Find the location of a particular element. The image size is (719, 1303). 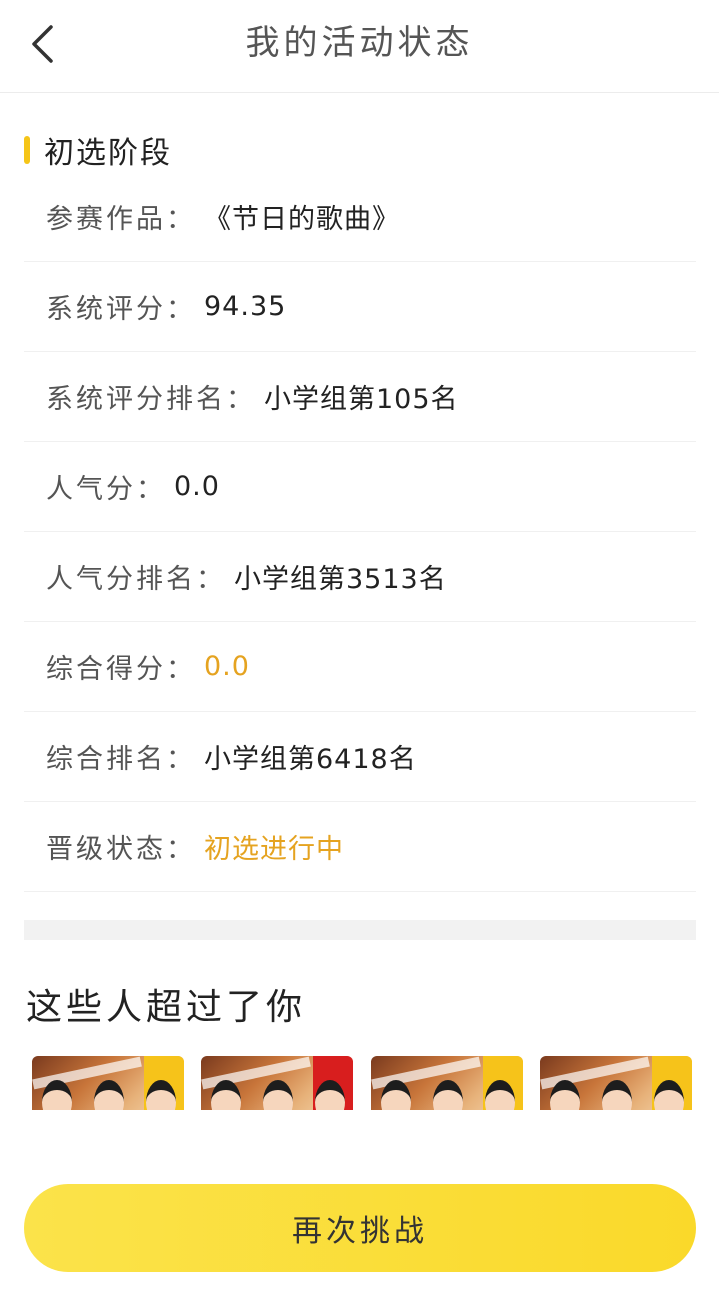

system-score-value: 94.35 is located at coordinates (245, 306).